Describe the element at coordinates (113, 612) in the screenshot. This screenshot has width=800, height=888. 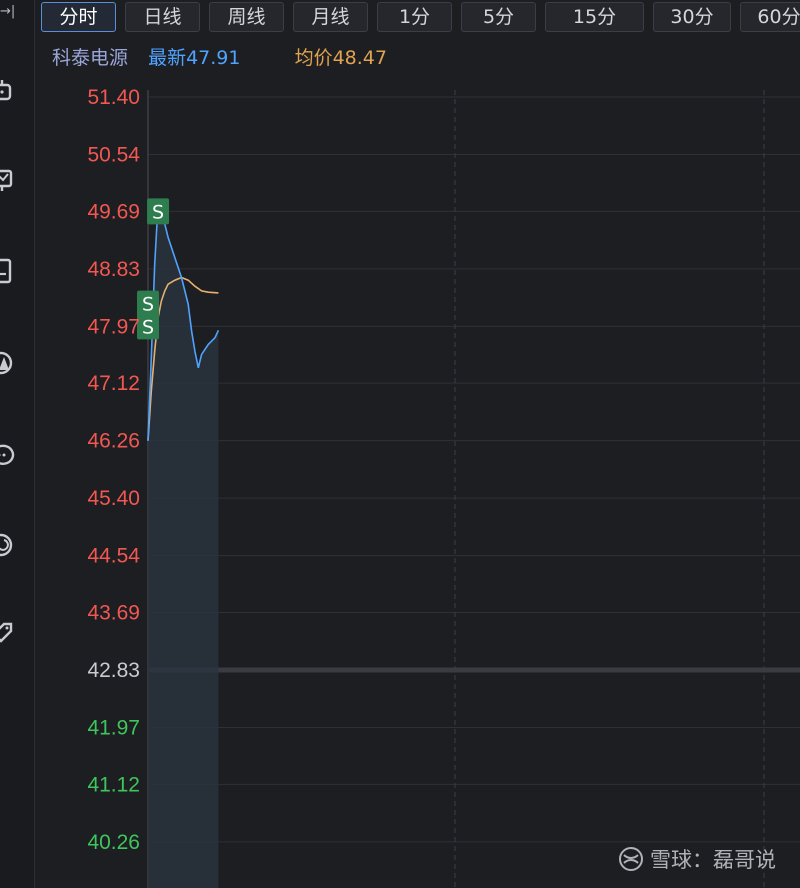
I see `y-tick-label: 43.69` at that location.